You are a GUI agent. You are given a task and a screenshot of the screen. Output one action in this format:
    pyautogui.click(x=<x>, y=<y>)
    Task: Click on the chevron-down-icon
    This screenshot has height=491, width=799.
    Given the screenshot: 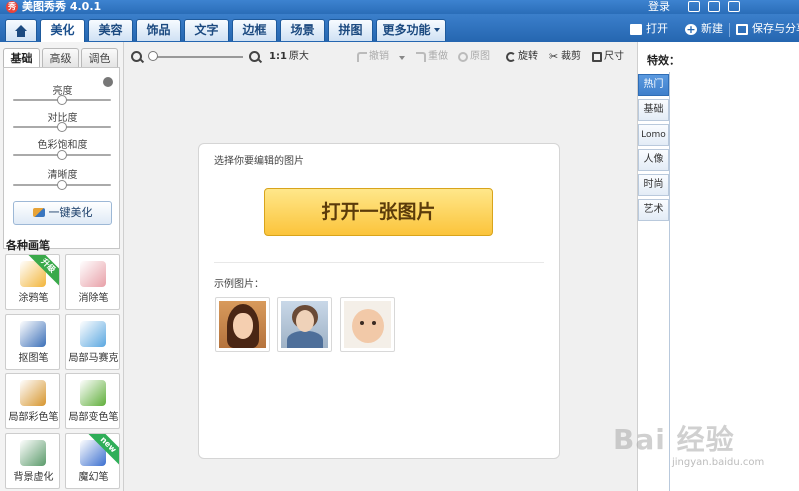 What is the action you would take?
    pyautogui.click(x=436, y=30)
    